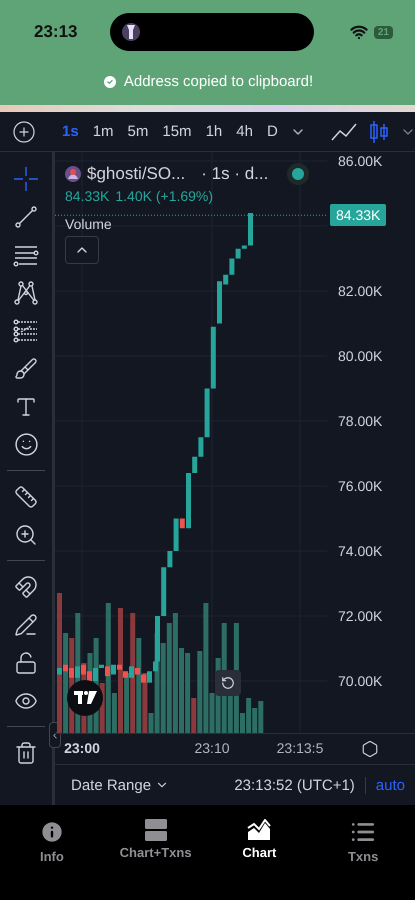 The image size is (415, 900). What do you see at coordinates (82, 250) in the screenshot?
I see `collapse-button` at bounding box center [82, 250].